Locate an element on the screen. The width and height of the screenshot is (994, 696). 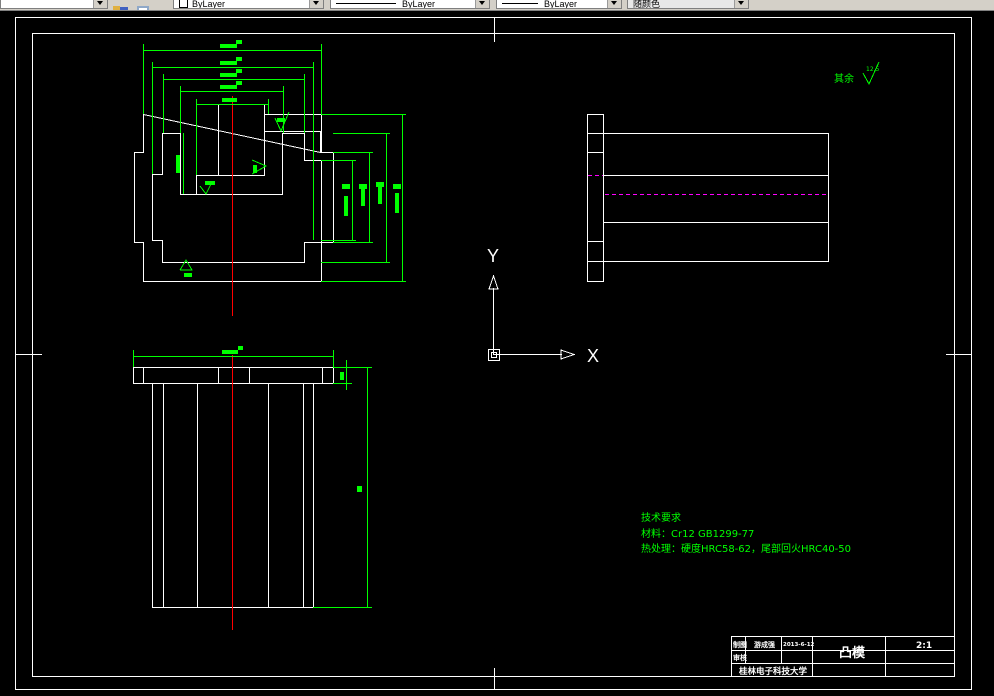
lineweight-control-combo: ByLayer is located at coordinates (559, 4).